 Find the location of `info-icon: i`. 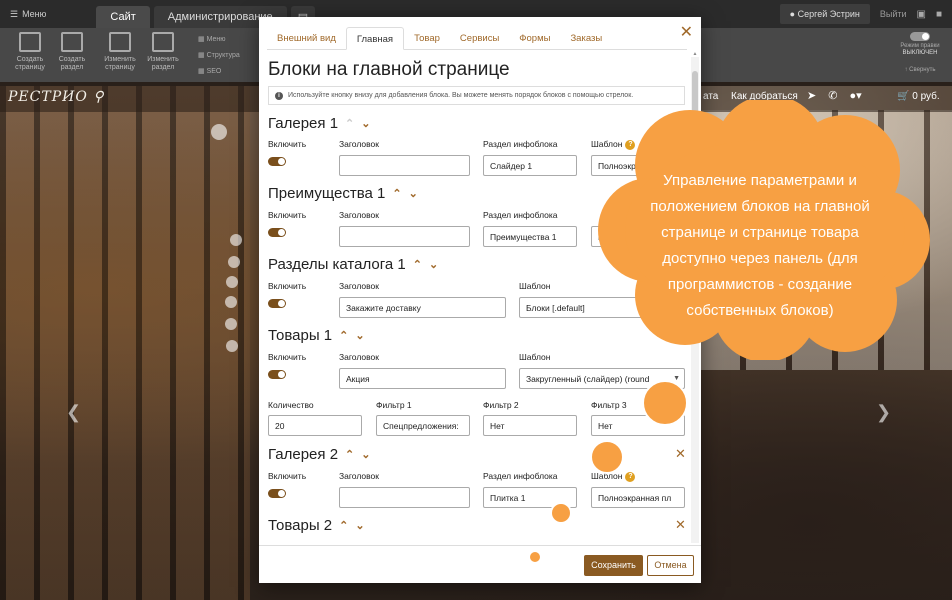

info-icon: i is located at coordinates (279, 95).